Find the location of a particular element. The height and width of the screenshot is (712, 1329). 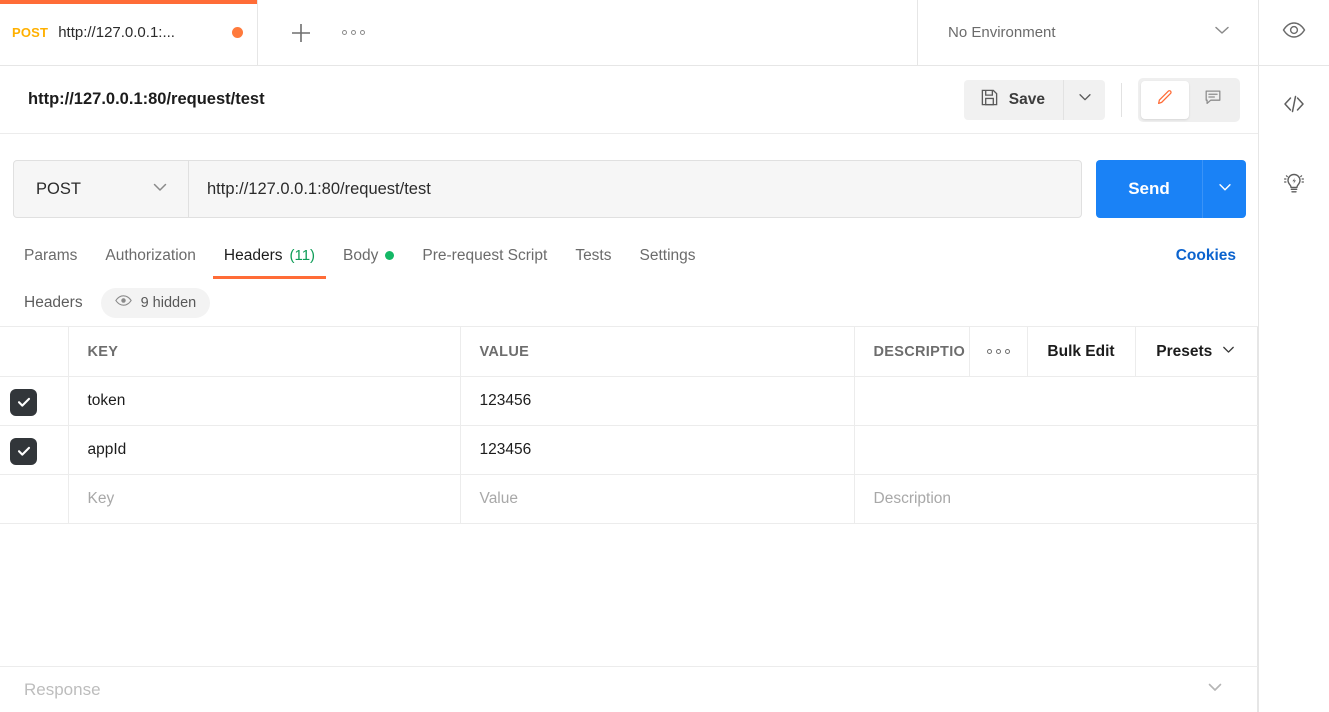

tab-pre-request-script-label: Pre-request Script is located at coordinates (485, 255).